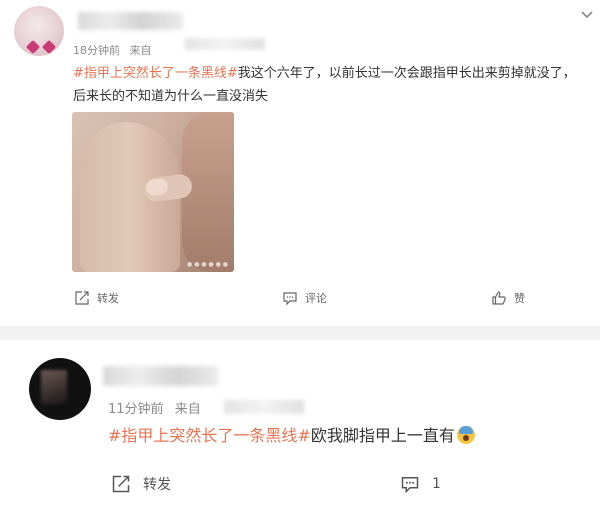 This screenshot has height=507, width=600. What do you see at coordinates (96, 50) in the screenshot?
I see `post-time: 18分钟前` at bounding box center [96, 50].